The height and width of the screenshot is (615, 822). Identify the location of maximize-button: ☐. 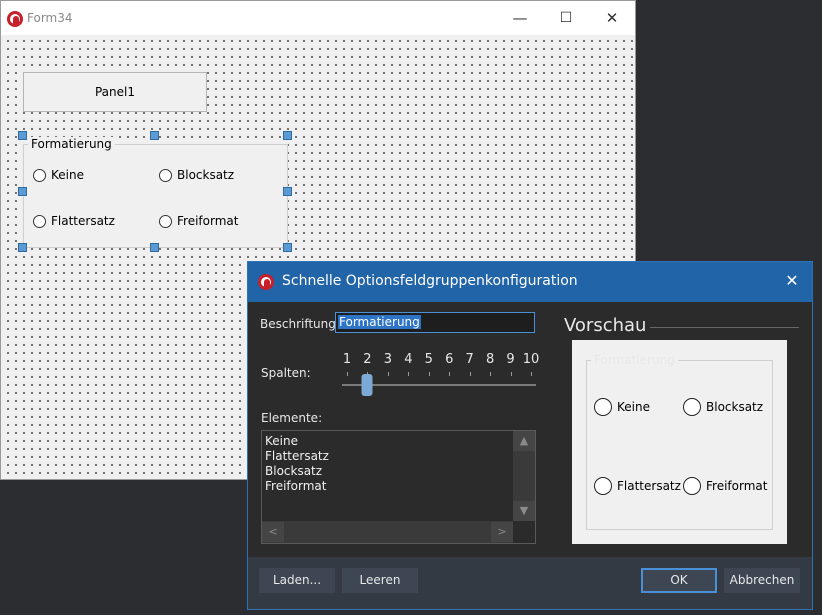
(566, 18).